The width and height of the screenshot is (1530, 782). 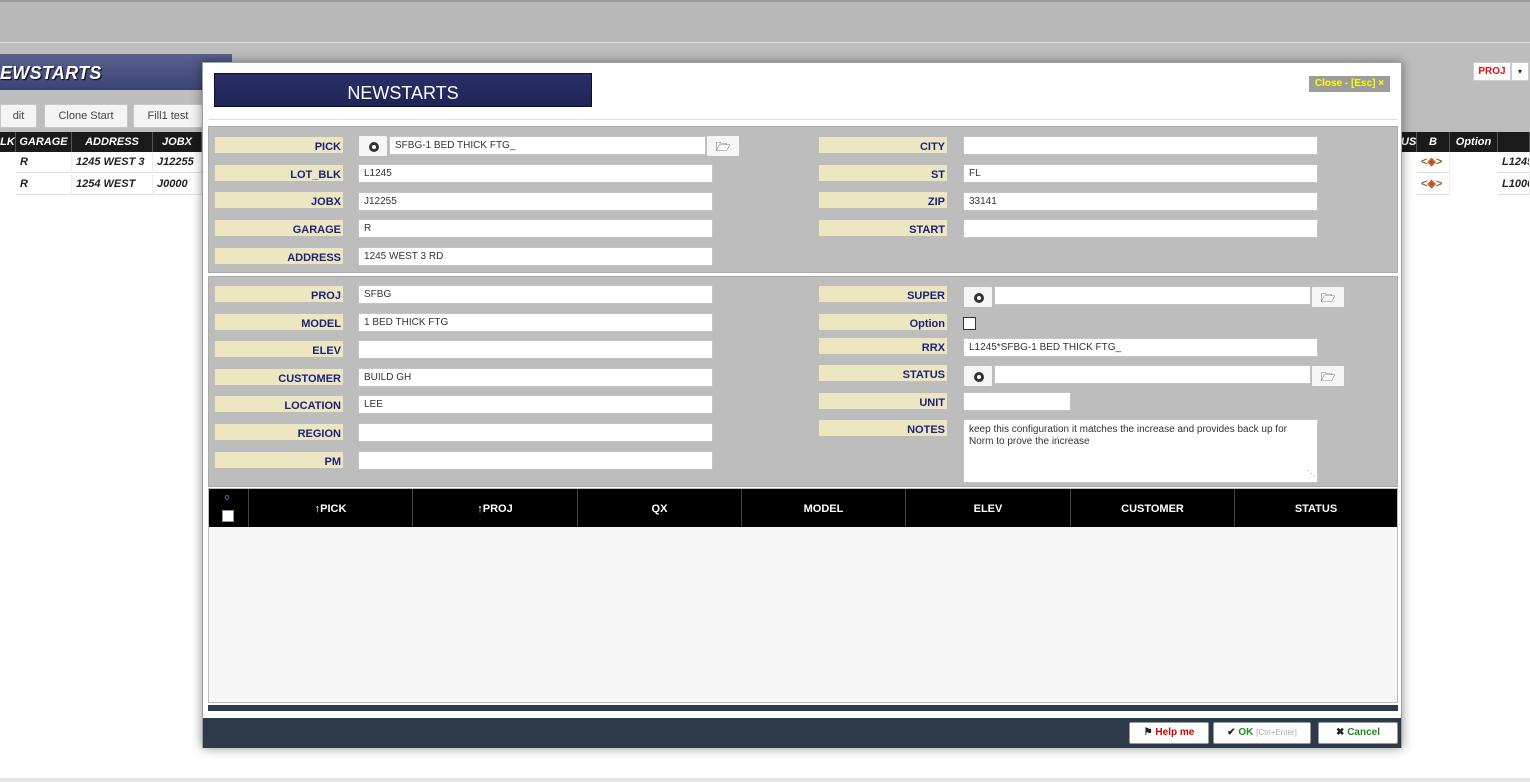 I want to click on grid-column-customer: CUSTOMER, so click(x=1152, y=508).